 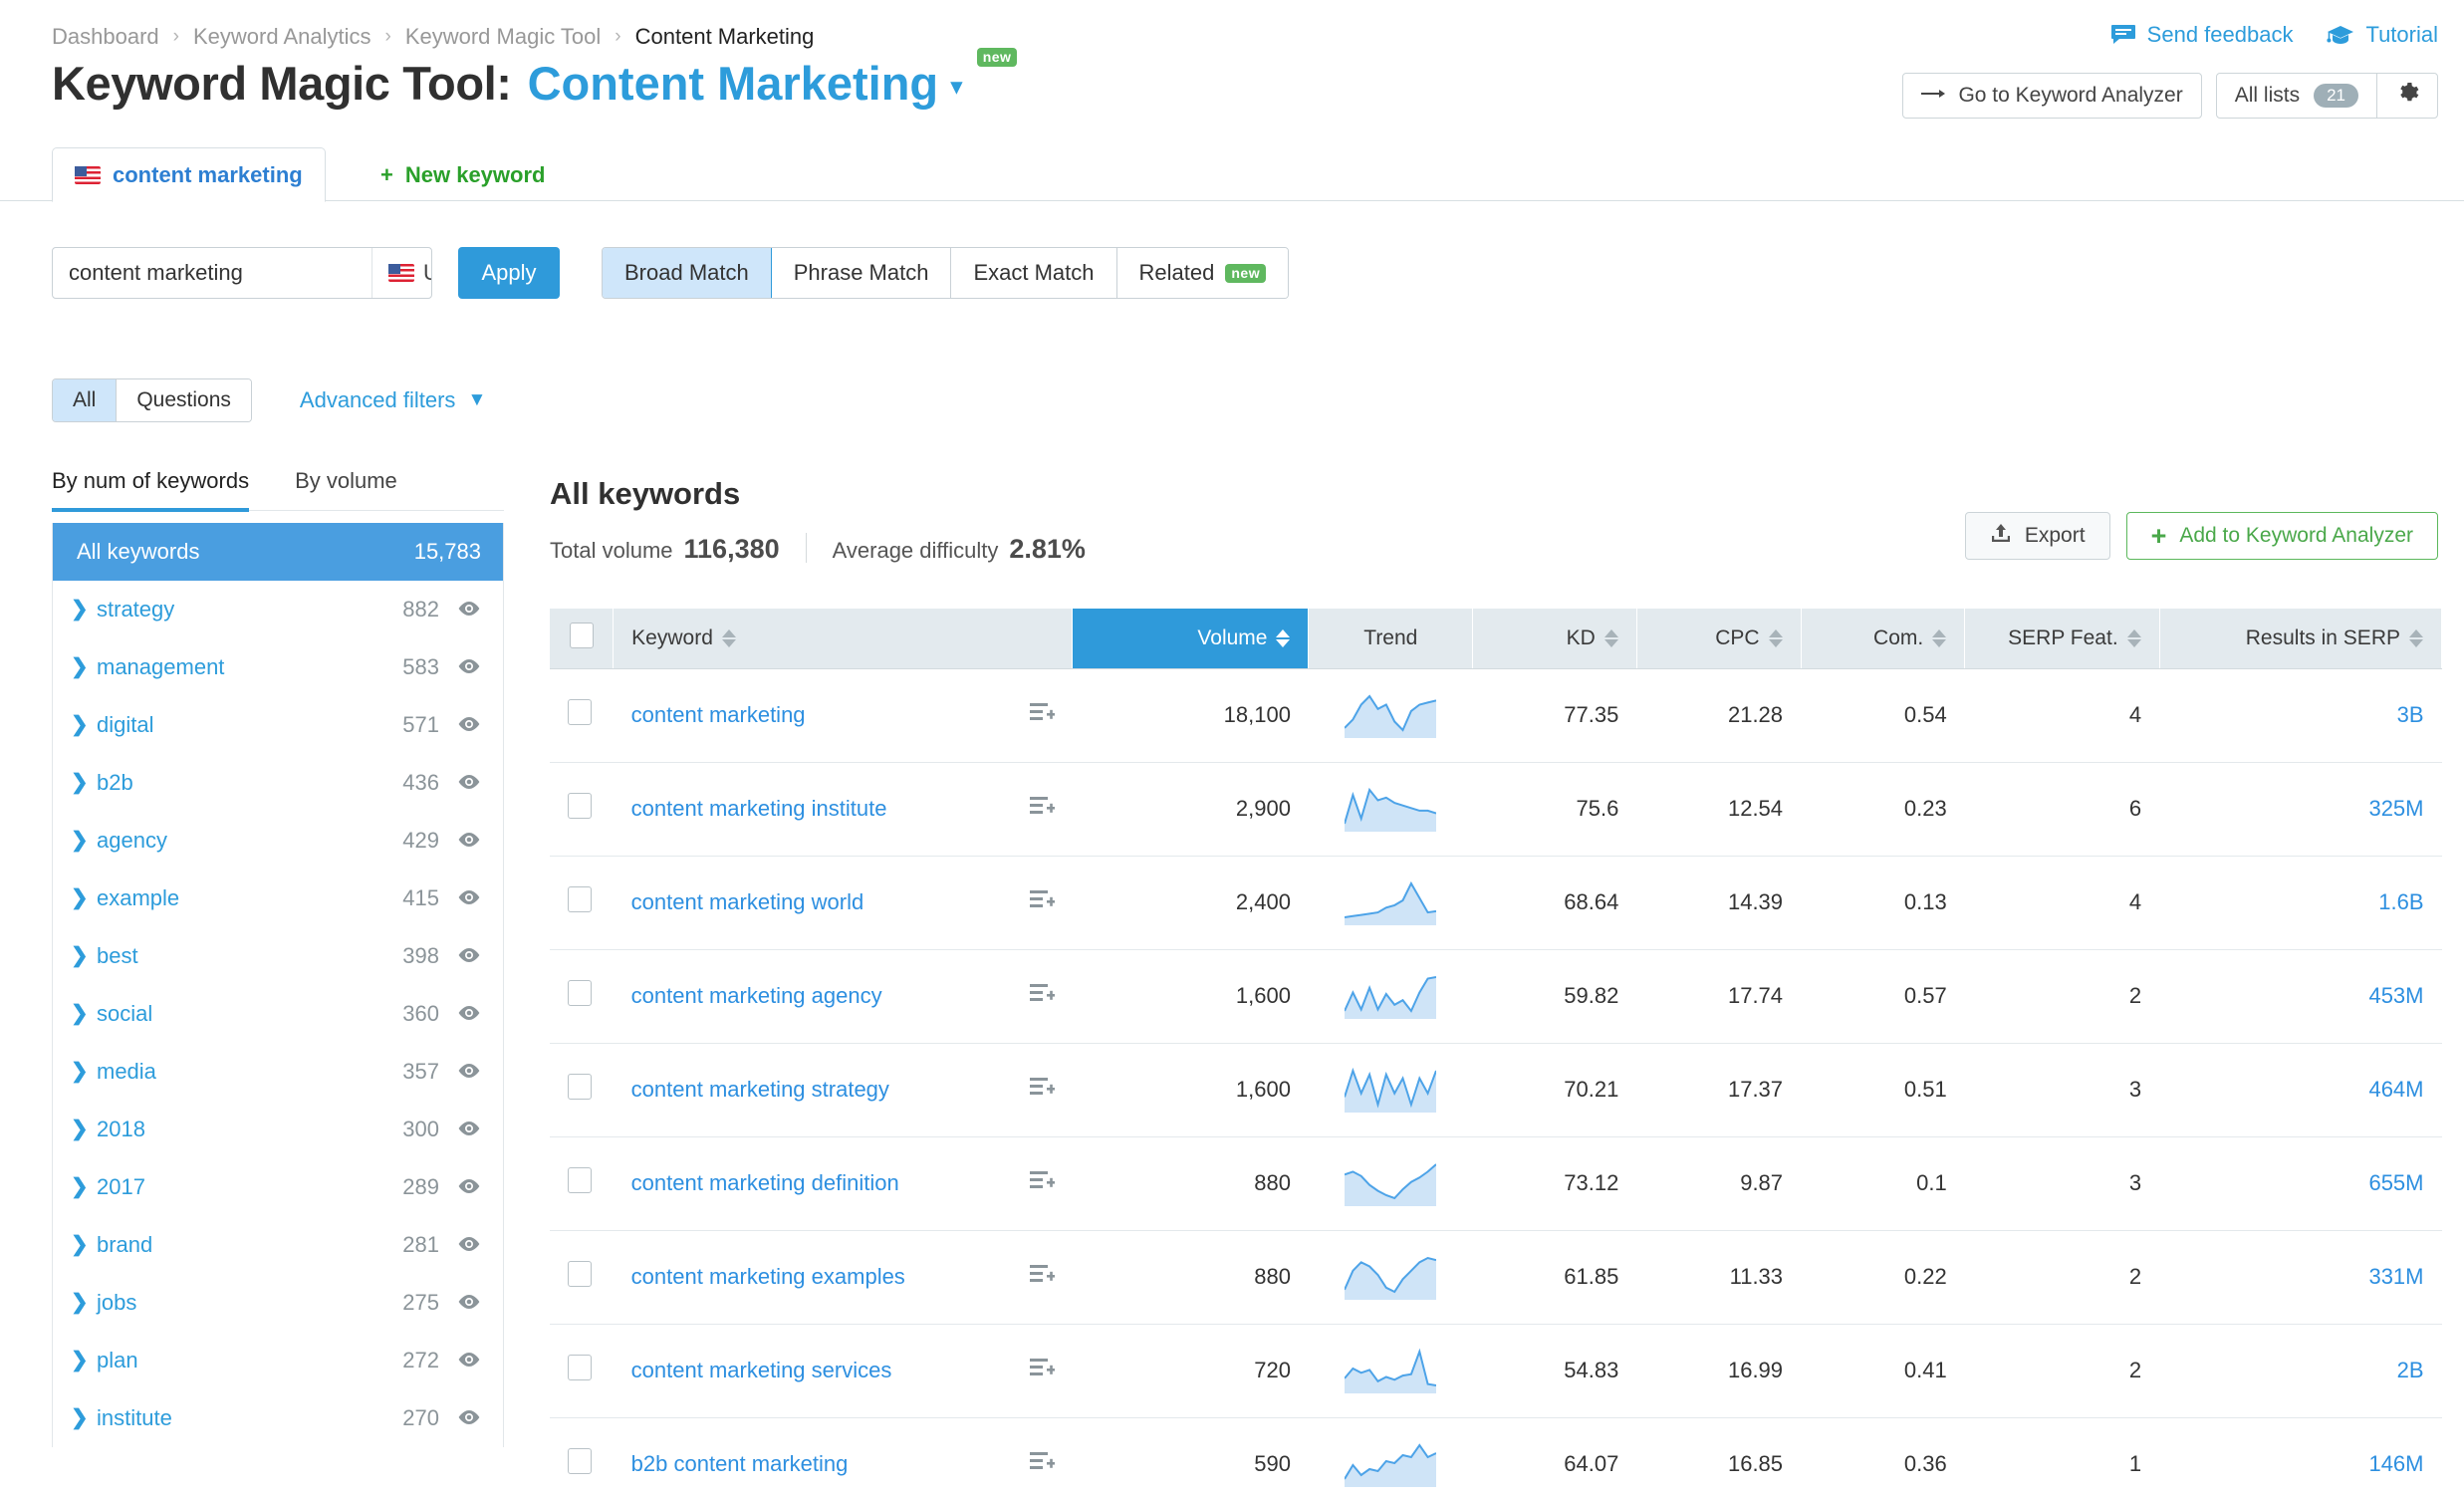 What do you see at coordinates (278, 1014) in the screenshot?
I see `sidebar-item-social: ❯ social 360` at bounding box center [278, 1014].